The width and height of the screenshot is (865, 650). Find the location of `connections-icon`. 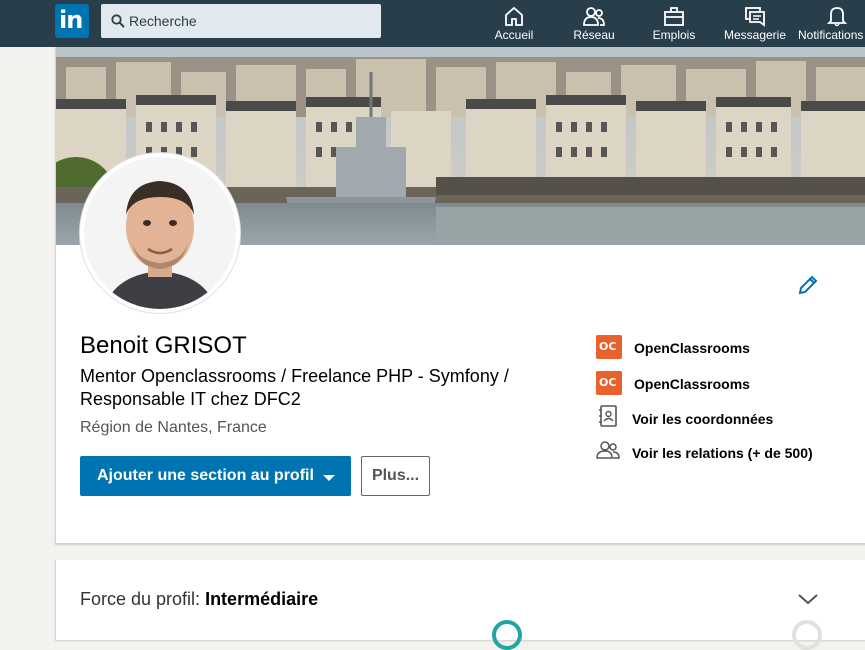

connections-icon is located at coordinates (608, 450).